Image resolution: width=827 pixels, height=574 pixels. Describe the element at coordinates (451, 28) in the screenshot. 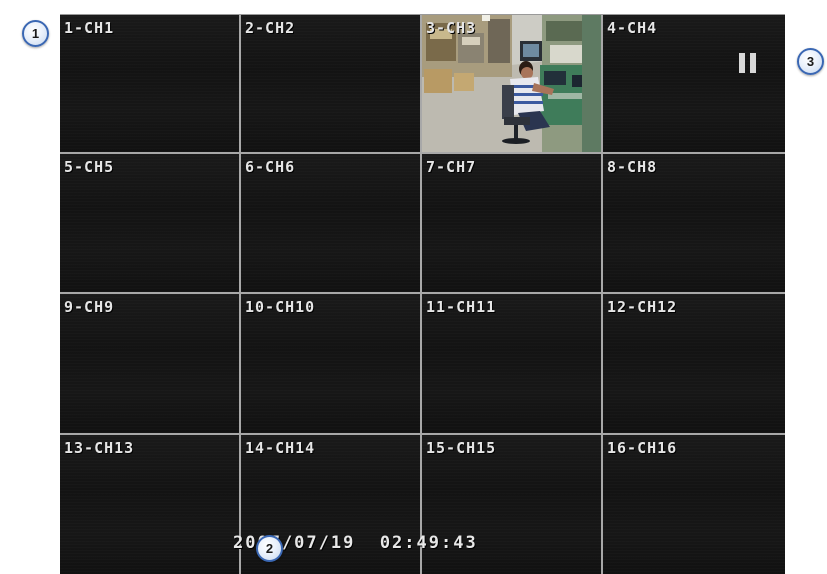

I see `channel-label: 3-CH3` at that location.